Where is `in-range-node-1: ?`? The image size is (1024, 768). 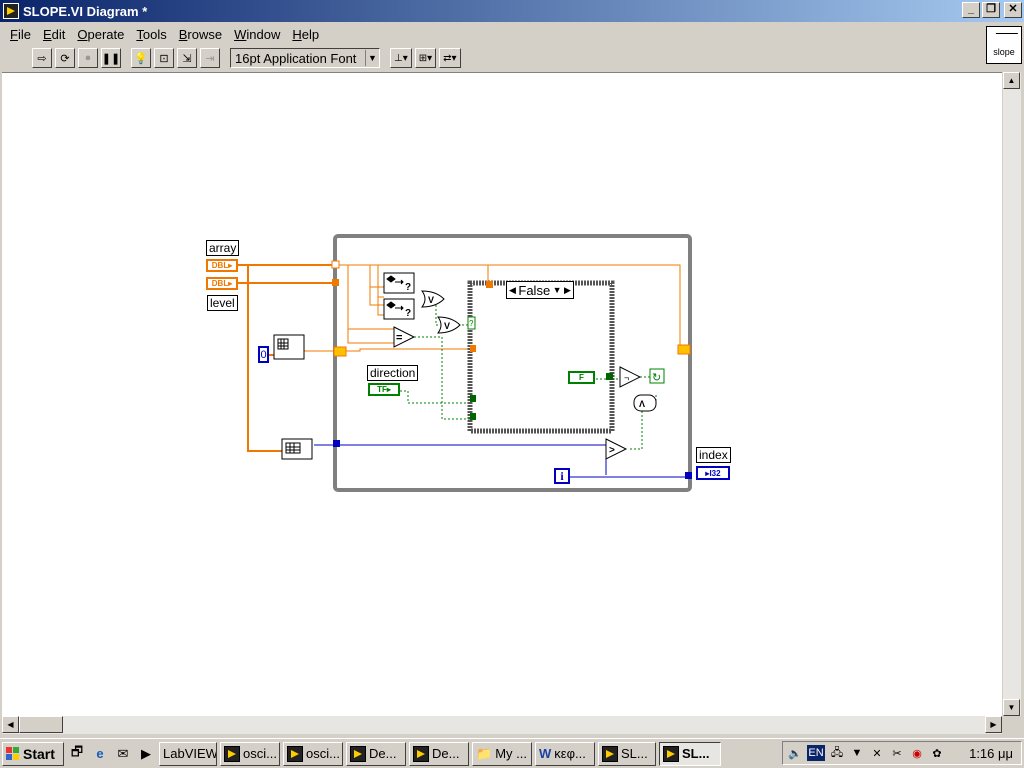
in-range-node-1: ? is located at coordinates (399, 283).